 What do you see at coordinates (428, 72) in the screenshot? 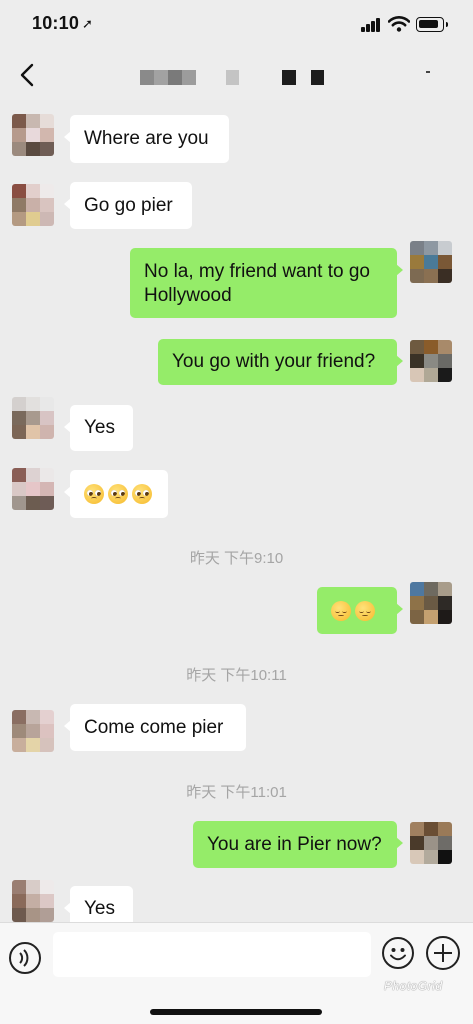
I see `more-icon` at bounding box center [428, 72].